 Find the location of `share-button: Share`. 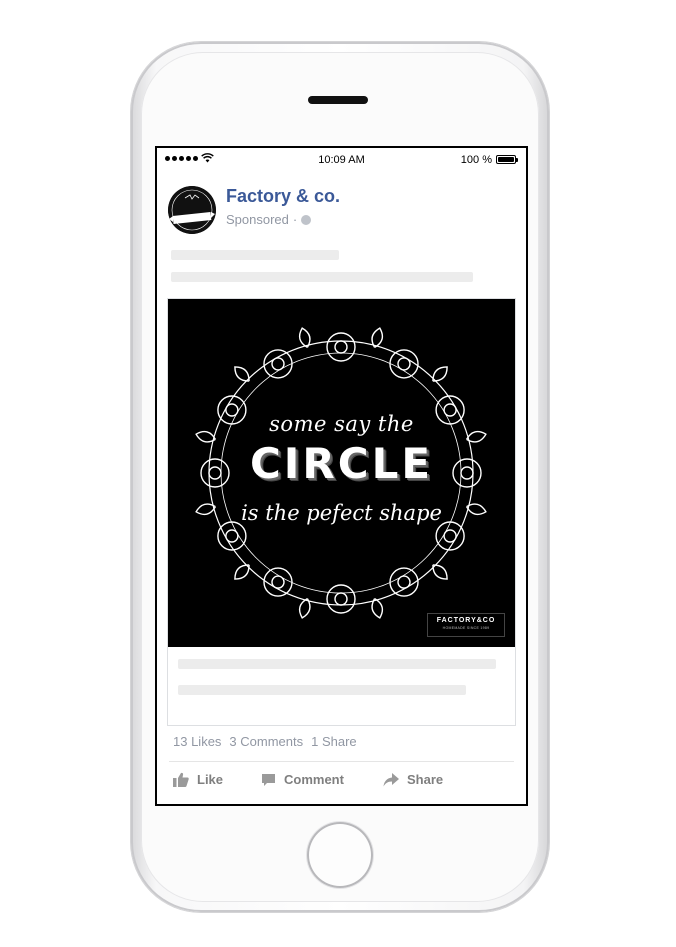

share-button: Share is located at coordinates (413, 779).